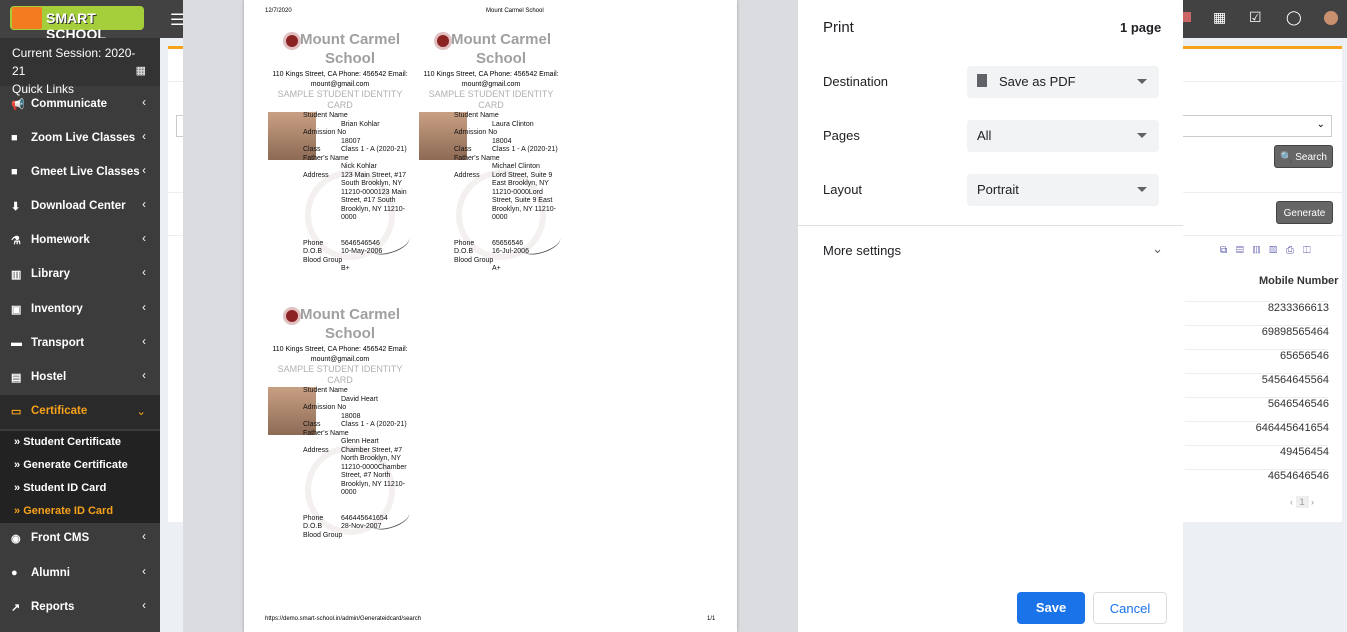 Image resolution: width=1347 pixels, height=632 pixels. Describe the element at coordinates (1304, 212) in the screenshot. I see `generate-button: Generate` at that location.